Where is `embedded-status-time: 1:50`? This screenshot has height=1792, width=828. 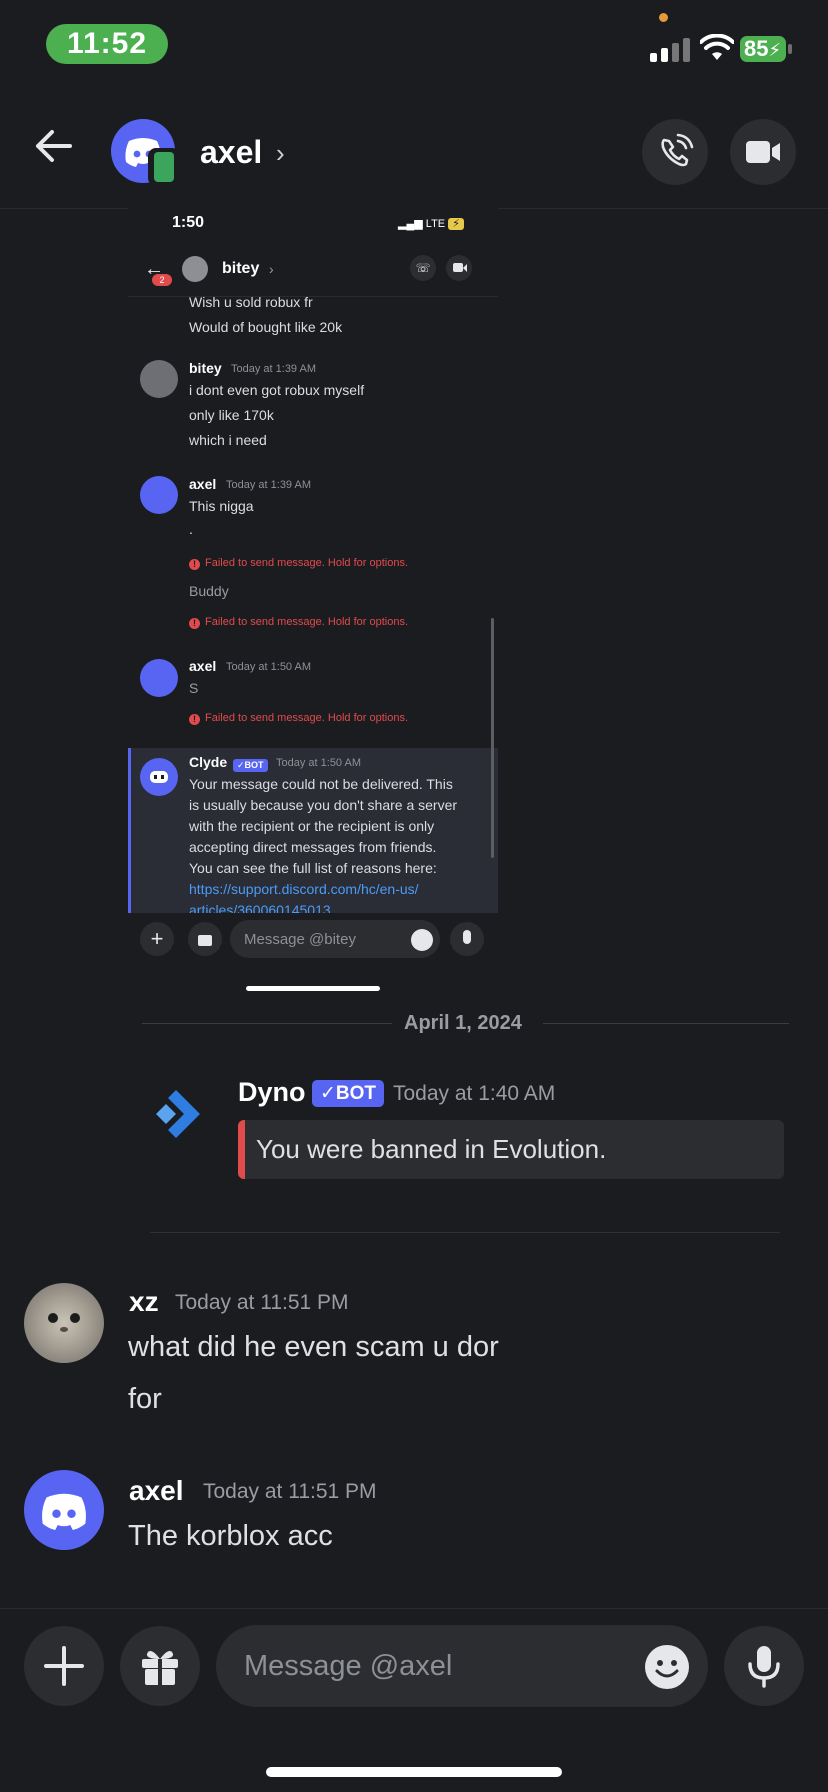
embedded-status-time: 1:50 is located at coordinates (188, 222).